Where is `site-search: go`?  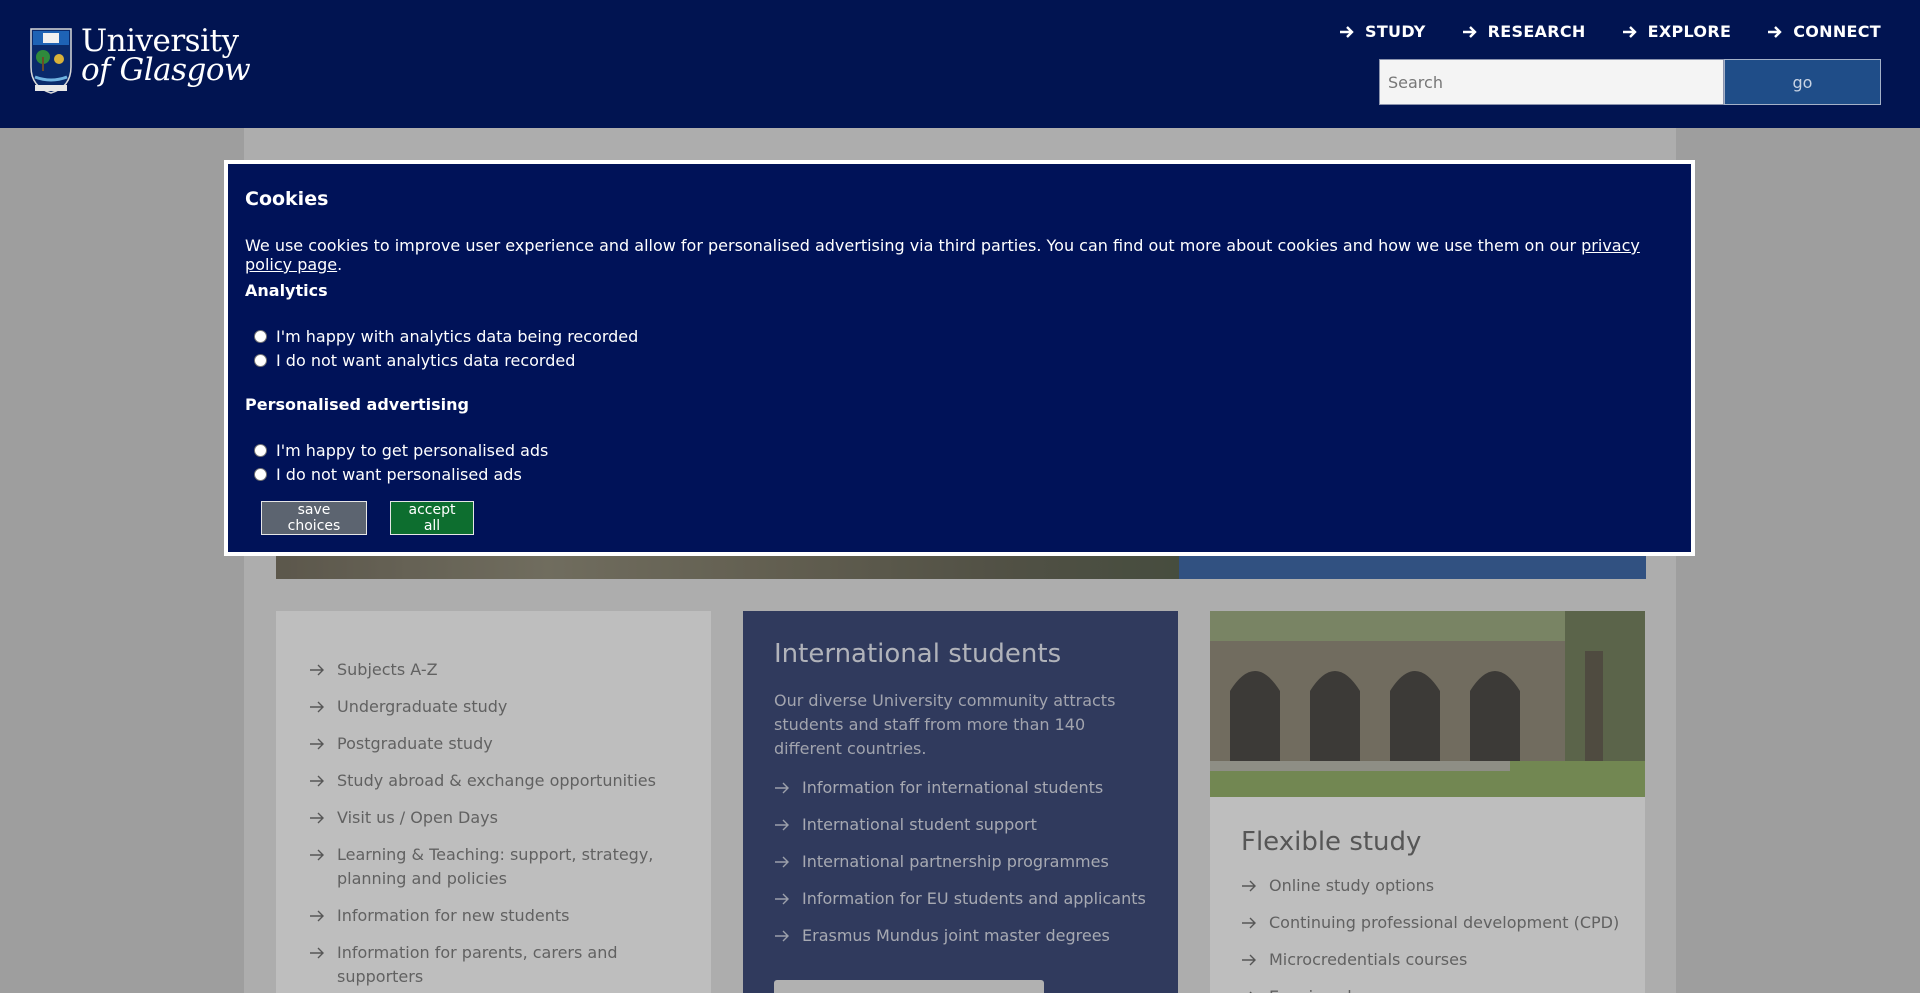
site-search: go is located at coordinates (1630, 82).